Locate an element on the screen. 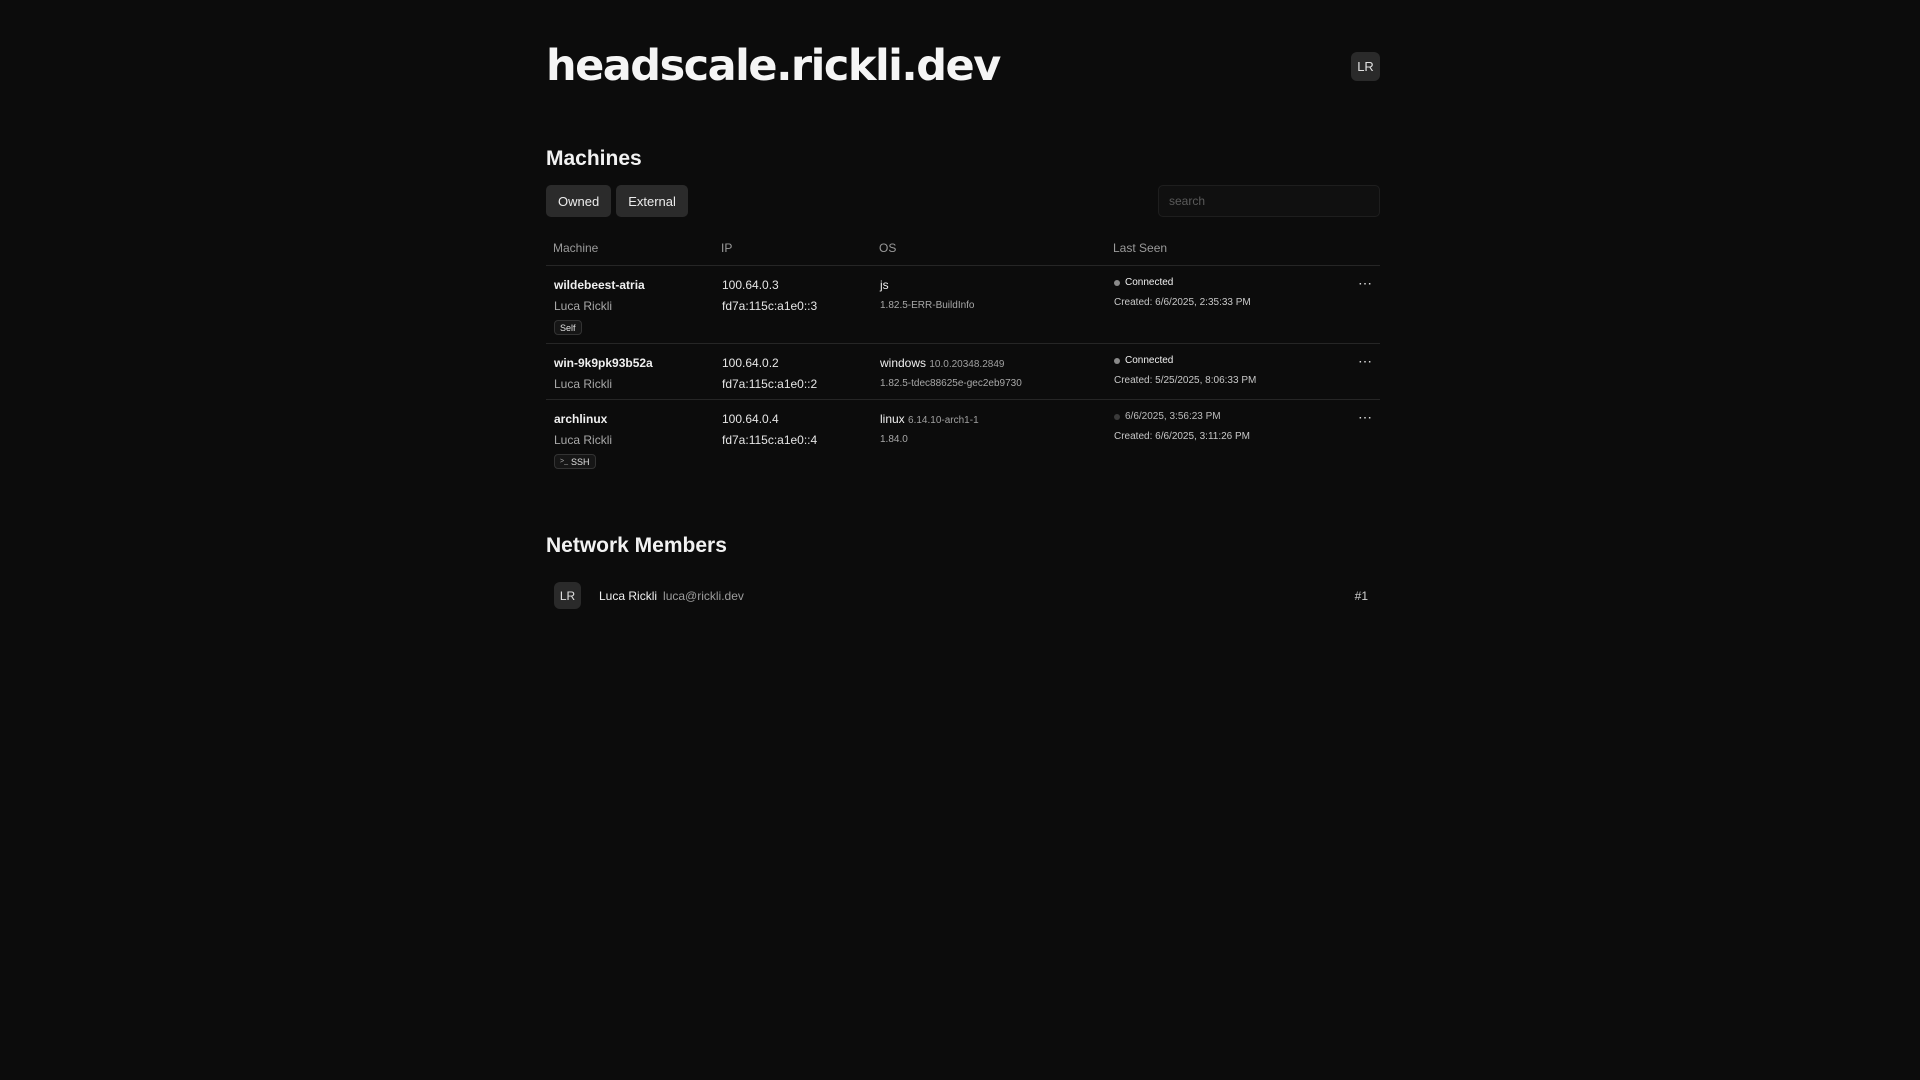 The height and width of the screenshot is (1080, 1920). filter-external-button: External is located at coordinates (652, 201).